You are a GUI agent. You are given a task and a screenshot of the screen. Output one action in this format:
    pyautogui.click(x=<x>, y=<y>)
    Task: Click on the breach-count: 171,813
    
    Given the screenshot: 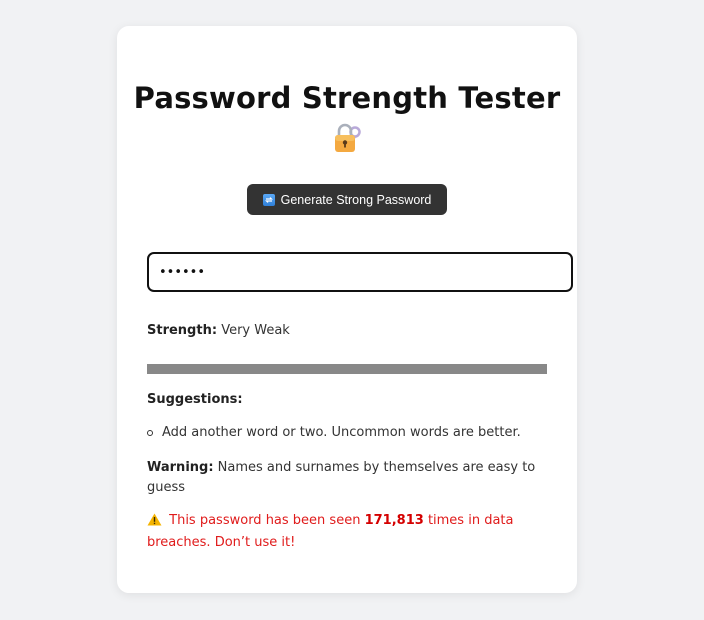 What is the action you would take?
    pyautogui.click(x=394, y=520)
    